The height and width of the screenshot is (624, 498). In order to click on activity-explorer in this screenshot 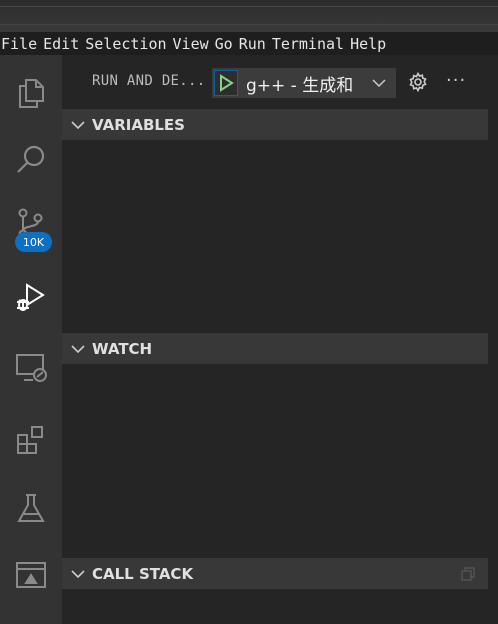, I will do `click(31, 93)`.